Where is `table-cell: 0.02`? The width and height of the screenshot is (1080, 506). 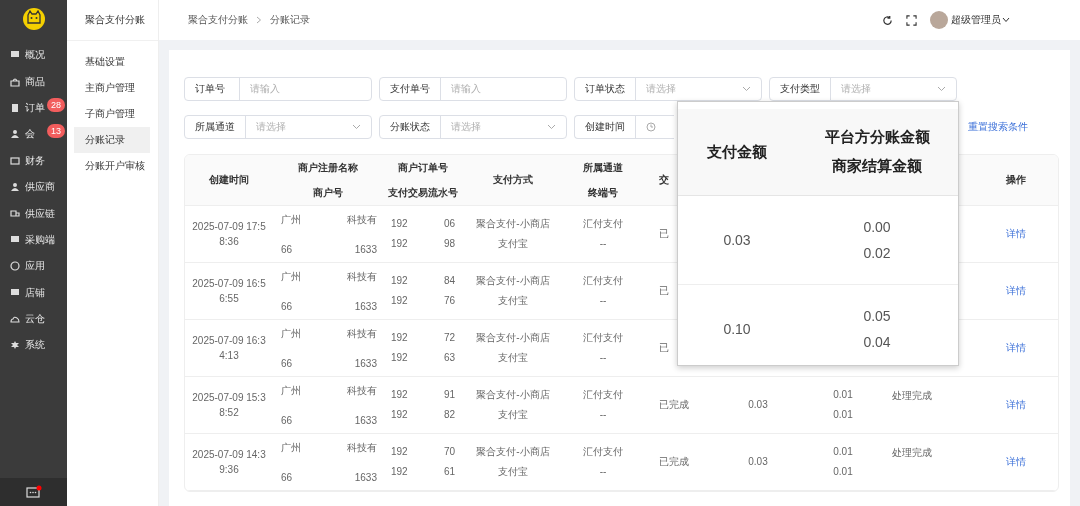
table-cell: 0.02 is located at coordinates (877, 253).